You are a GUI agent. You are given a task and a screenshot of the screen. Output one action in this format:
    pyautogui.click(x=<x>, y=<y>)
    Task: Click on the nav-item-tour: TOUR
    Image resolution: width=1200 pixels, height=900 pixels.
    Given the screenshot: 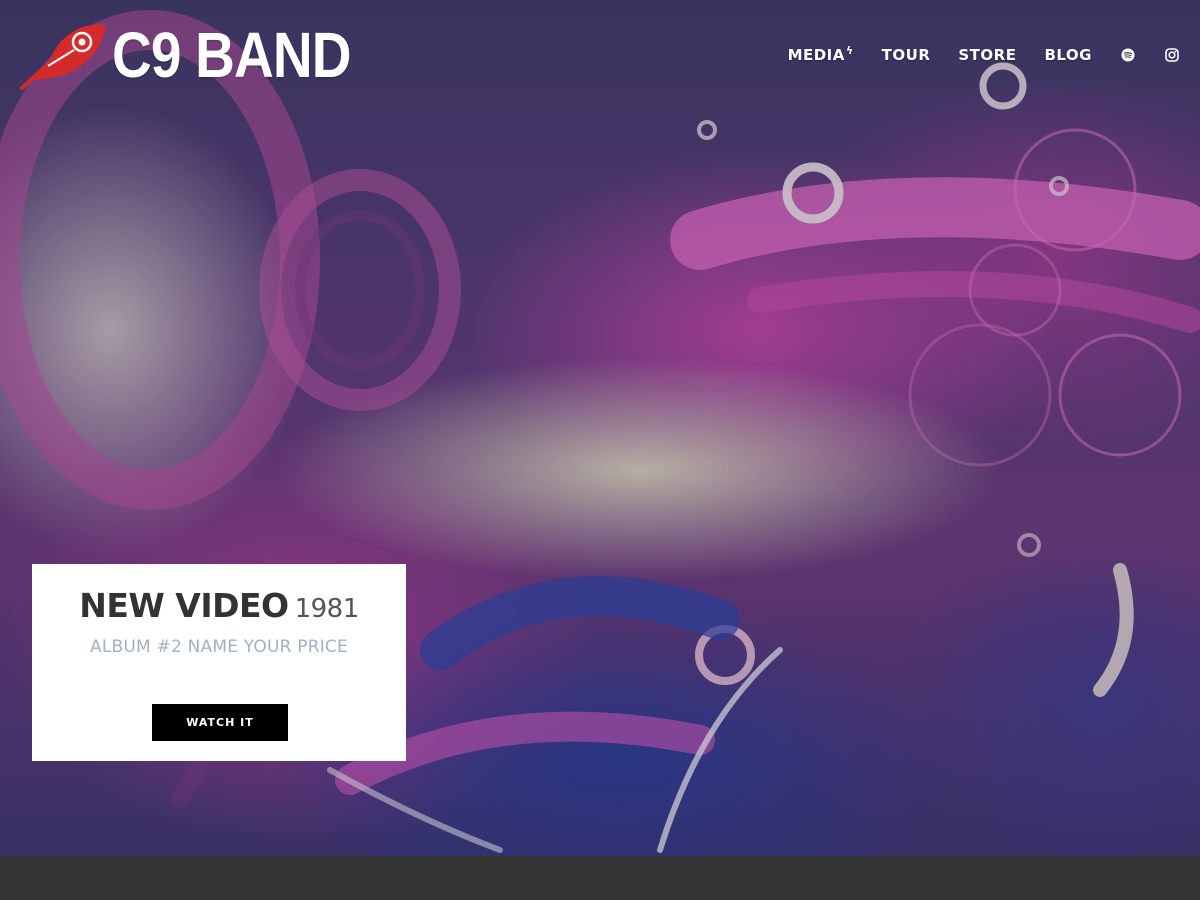 What is the action you would take?
    pyautogui.click(x=906, y=55)
    